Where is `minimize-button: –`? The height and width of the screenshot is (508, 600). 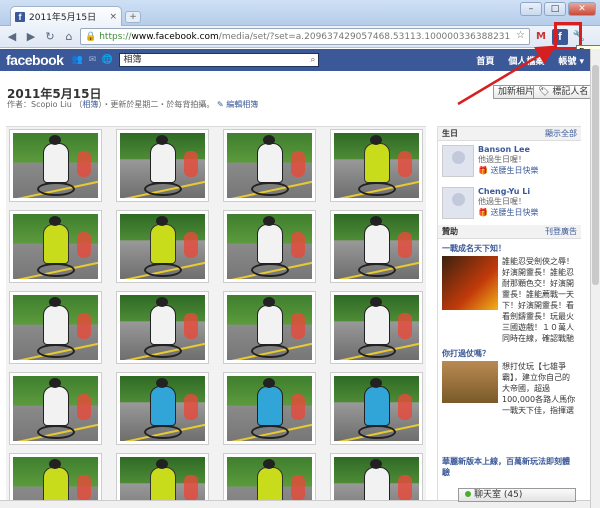 minimize-button: – is located at coordinates (531, 9).